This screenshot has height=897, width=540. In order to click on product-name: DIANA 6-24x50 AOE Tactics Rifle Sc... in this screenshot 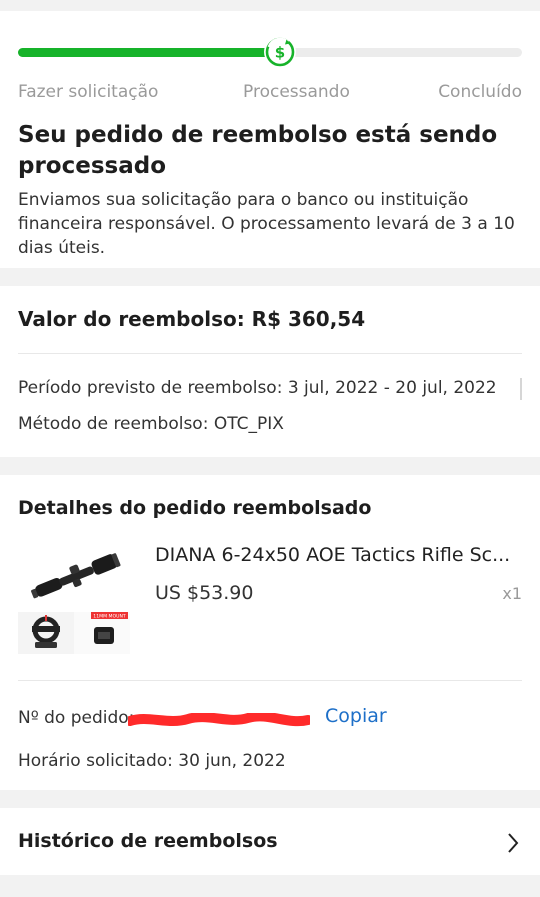, I will do `click(336, 555)`.